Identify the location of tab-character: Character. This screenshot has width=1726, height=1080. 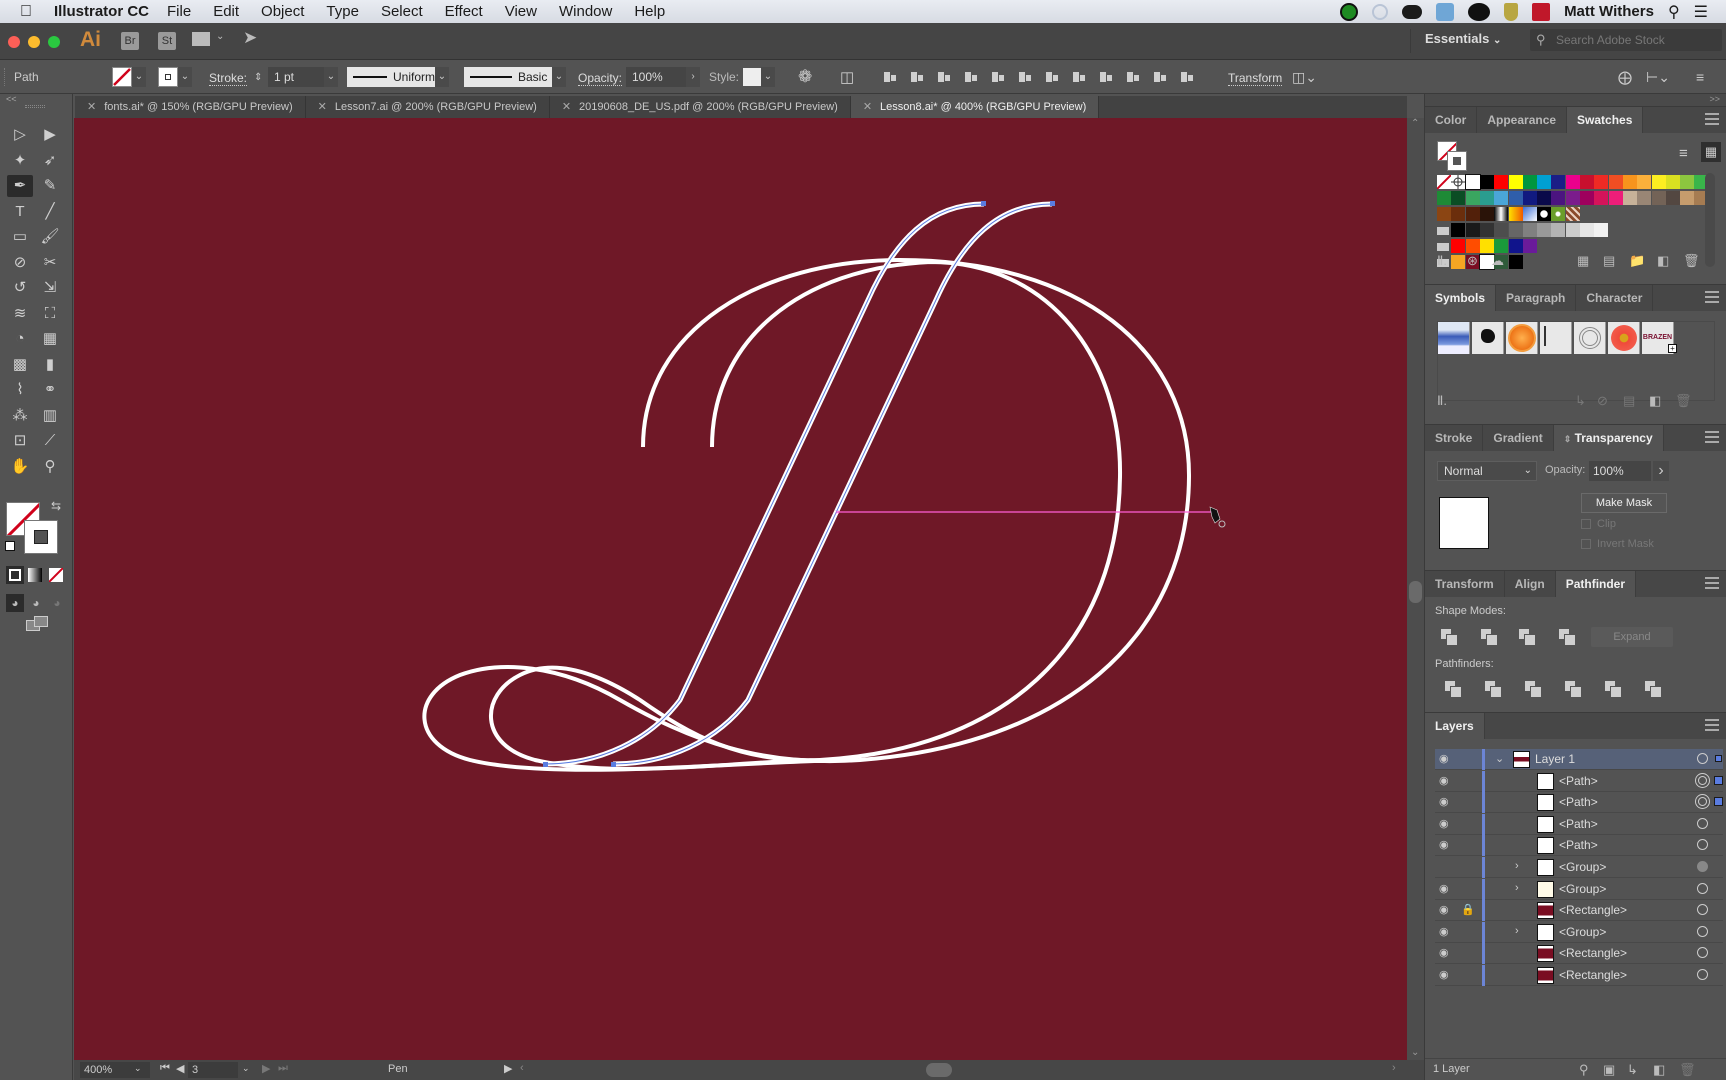
(1615, 298).